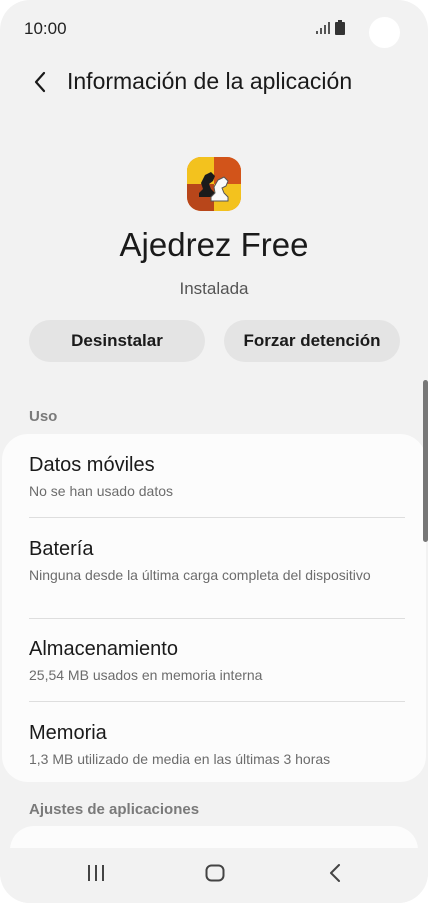 Image resolution: width=428 pixels, height=903 pixels. I want to click on list-item-mobile-data: Datos móviles No se han usado datos, so click(217, 477).